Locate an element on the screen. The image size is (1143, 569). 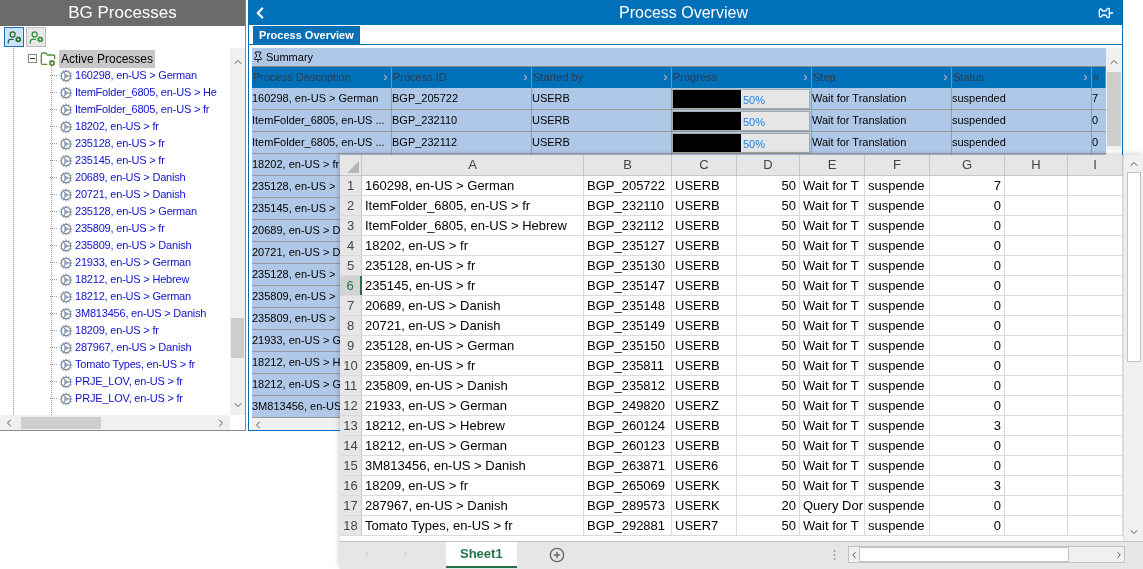
row-header: 13 is located at coordinates (351, 425).